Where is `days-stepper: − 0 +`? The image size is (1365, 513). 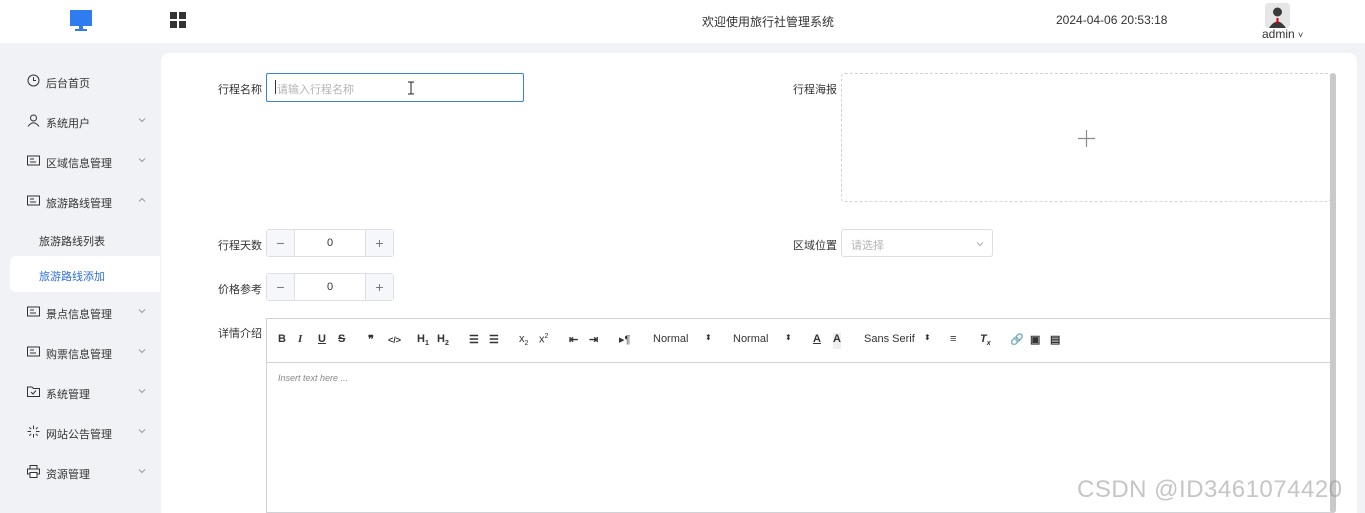 days-stepper: − 0 + is located at coordinates (330, 243).